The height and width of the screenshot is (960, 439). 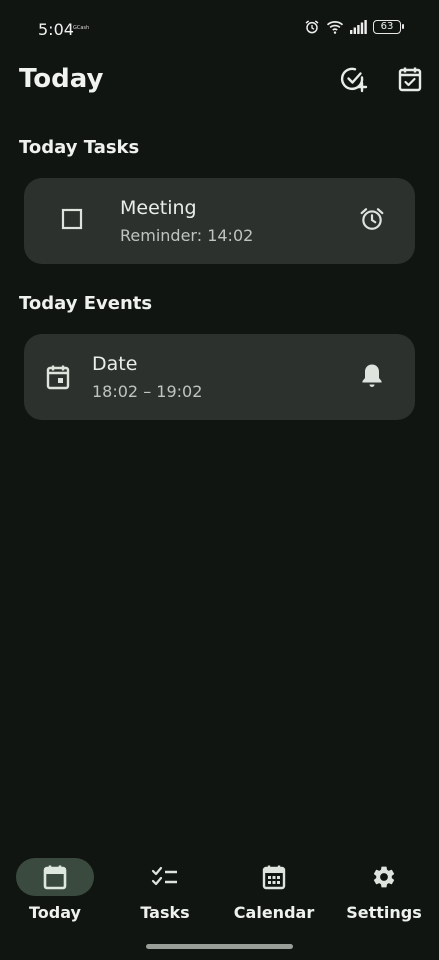 What do you see at coordinates (274, 877) in the screenshot?
I see `calendar-month-icon` at bounding box center [274, 877].